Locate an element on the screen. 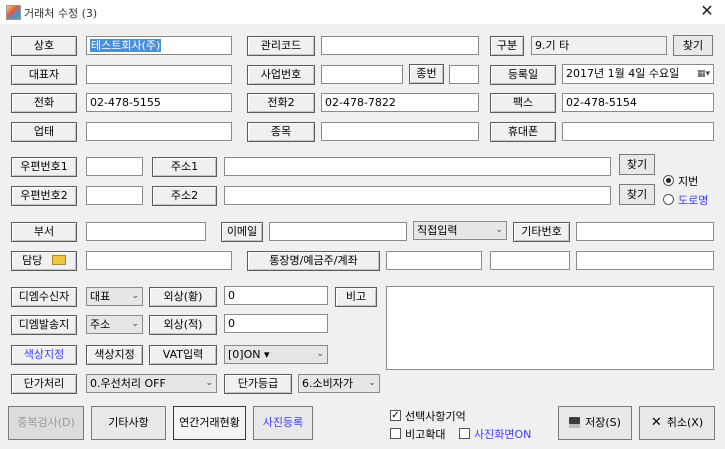 The image size is (725, 449). doro-label: 도로명 is located at coordinates (693, 200).